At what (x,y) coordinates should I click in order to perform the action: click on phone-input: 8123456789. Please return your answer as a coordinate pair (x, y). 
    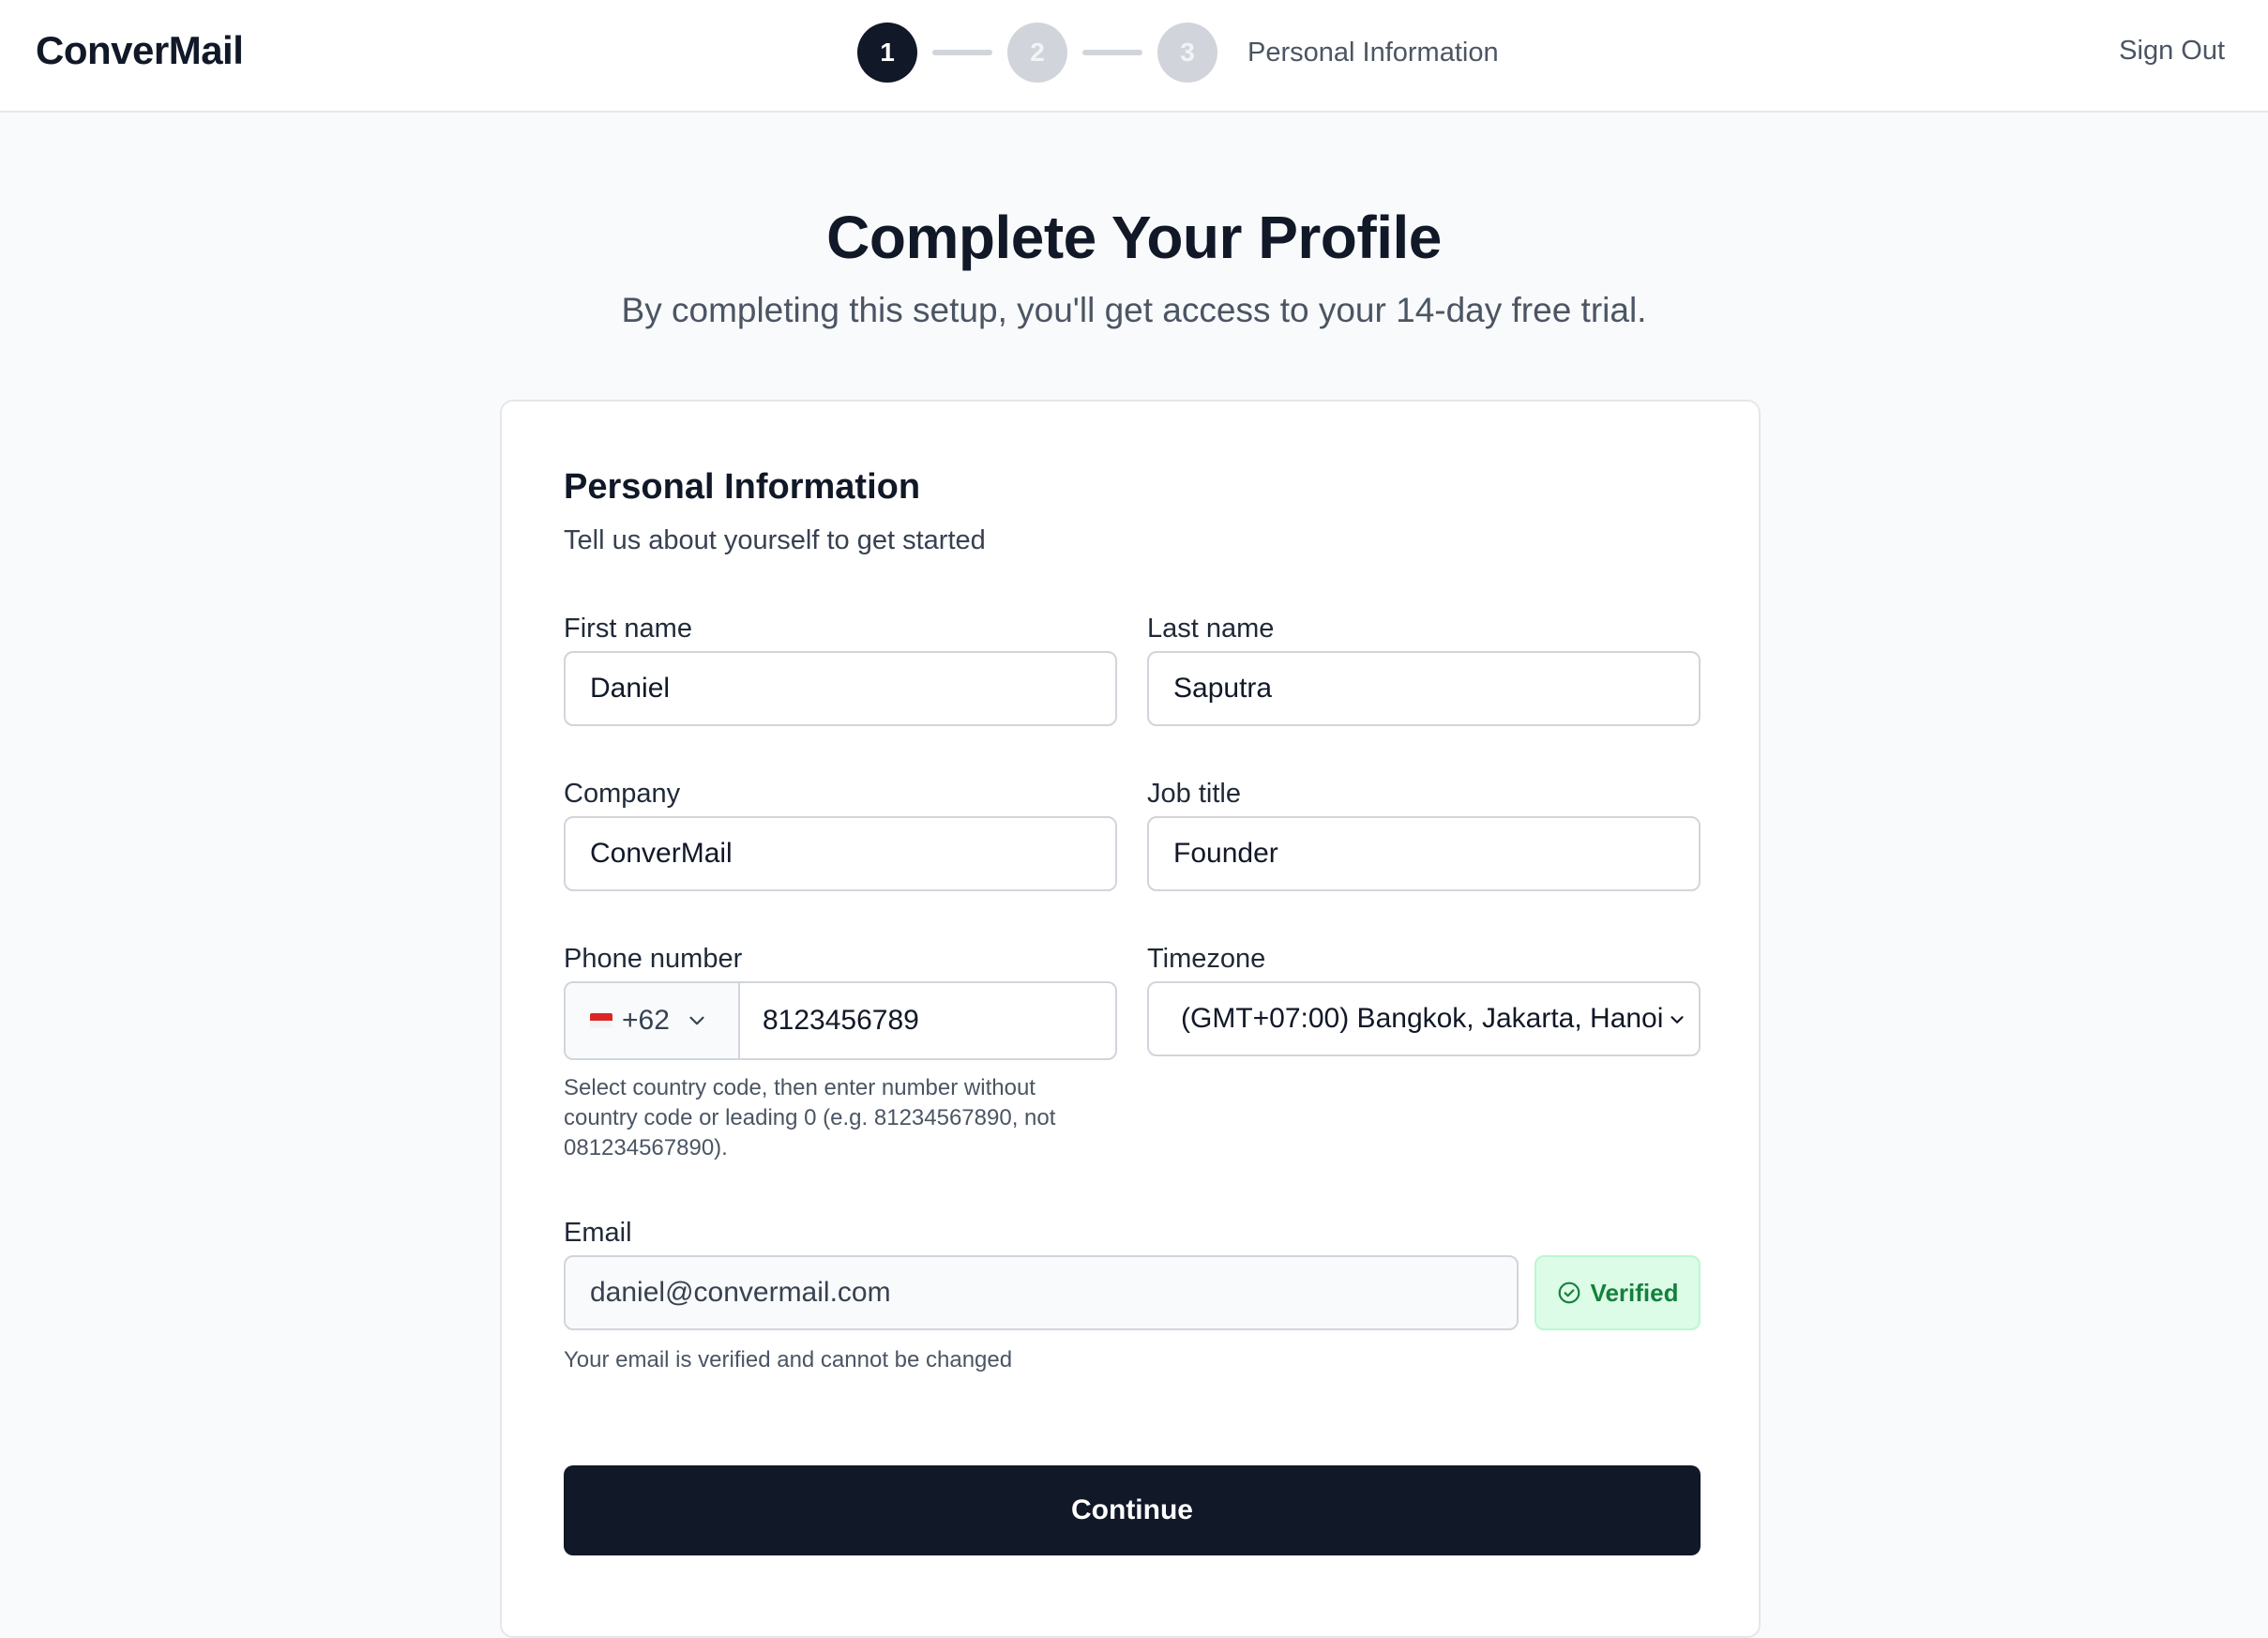
    Looking at the image, I should click on (927, 1020).